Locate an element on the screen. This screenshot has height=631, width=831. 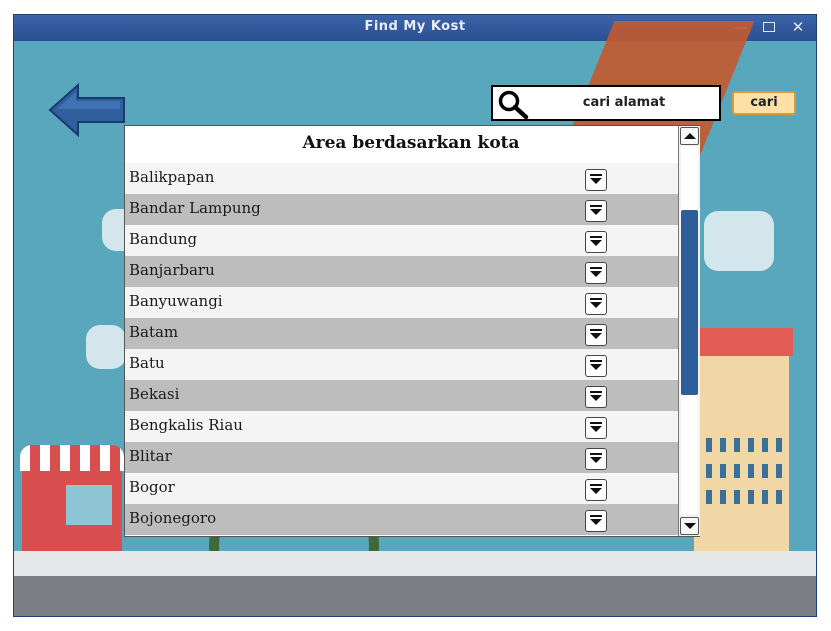
city-list-item: Bengkalis Riau is located at coordinates (401, 426).